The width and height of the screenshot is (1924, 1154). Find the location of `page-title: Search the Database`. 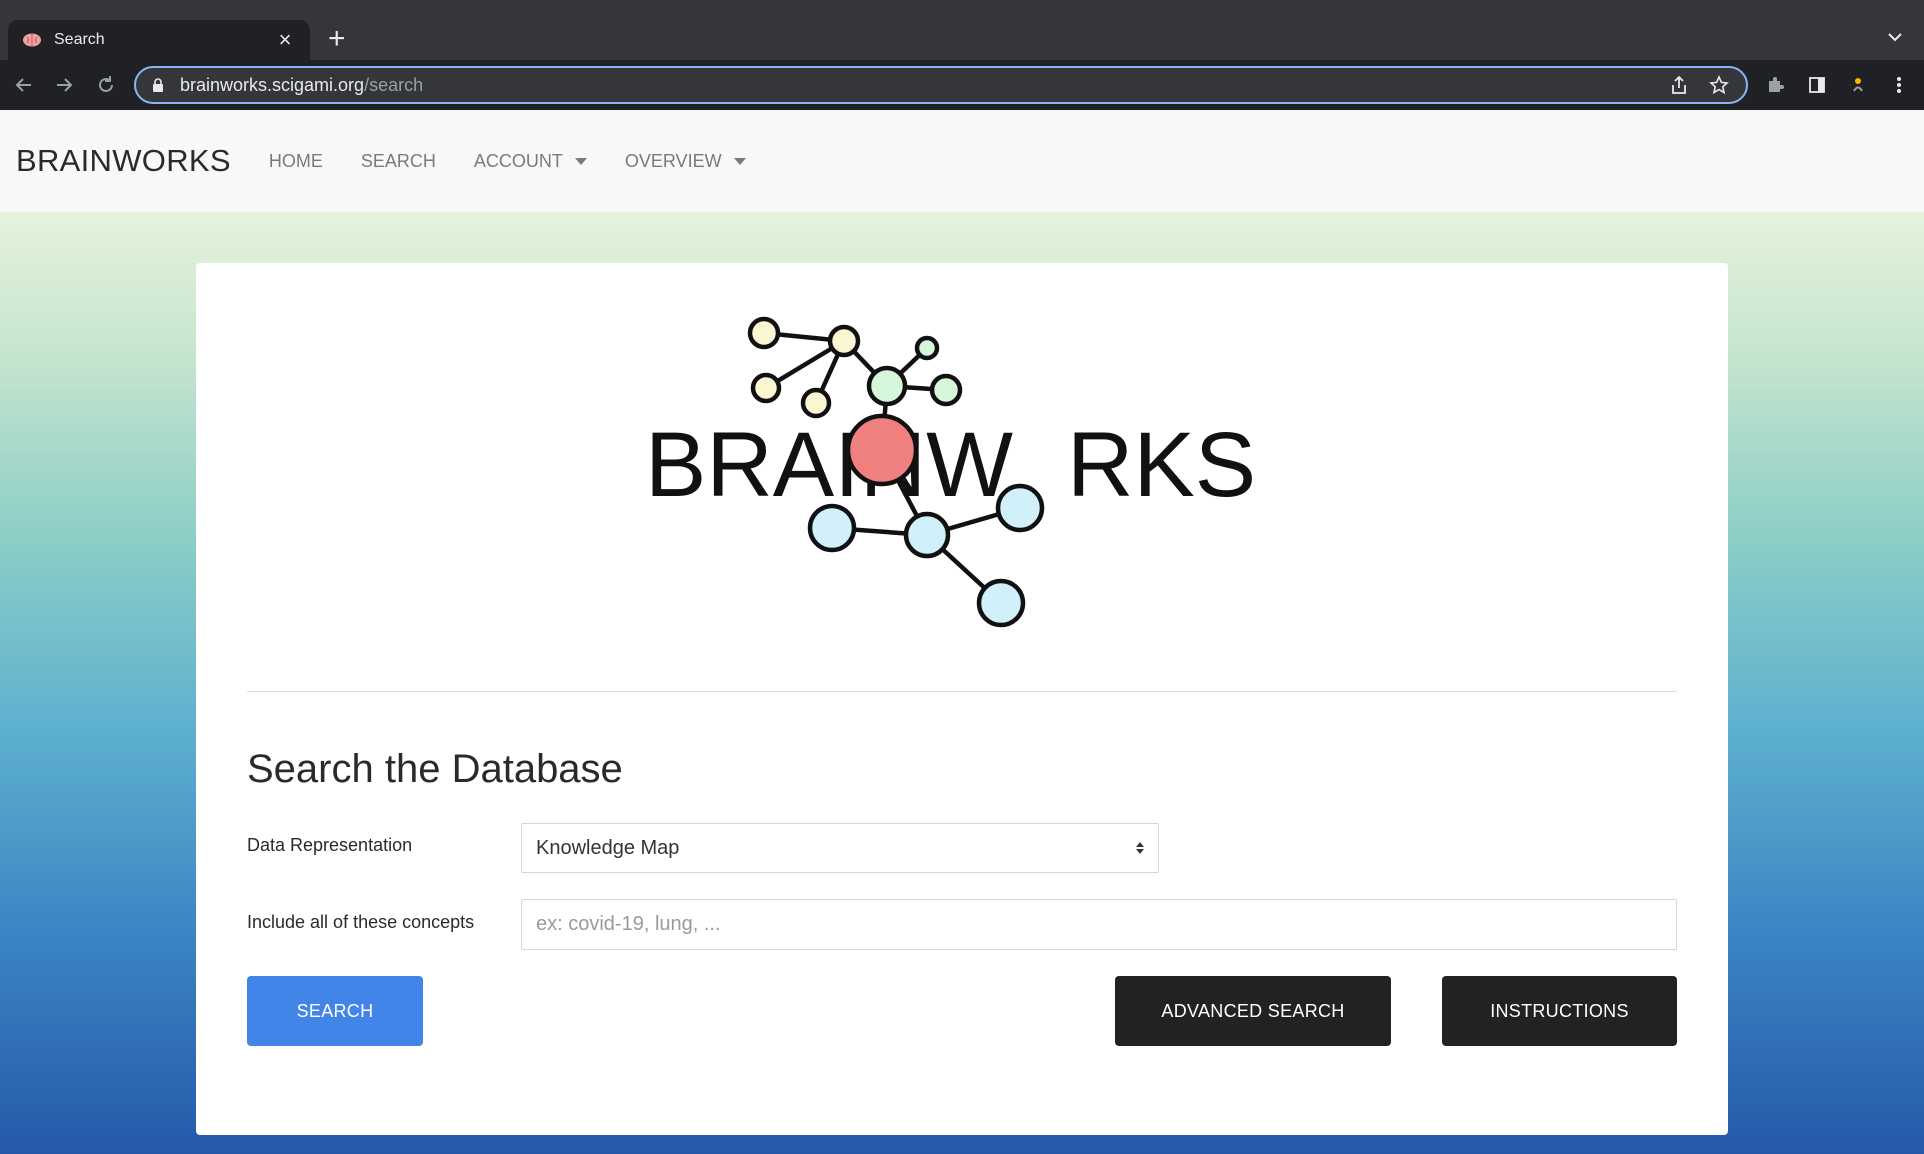

page-title: Search the Database is located at coordinates (435, 769).